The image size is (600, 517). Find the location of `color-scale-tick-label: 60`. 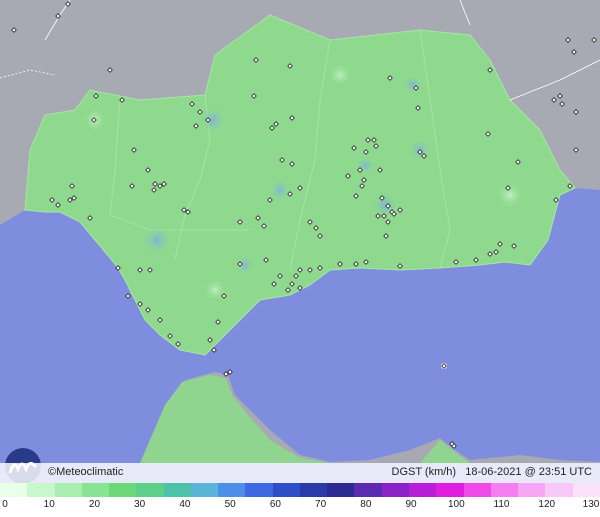

color-scale-tick-label: 60 is located at coordinates (275, 504).